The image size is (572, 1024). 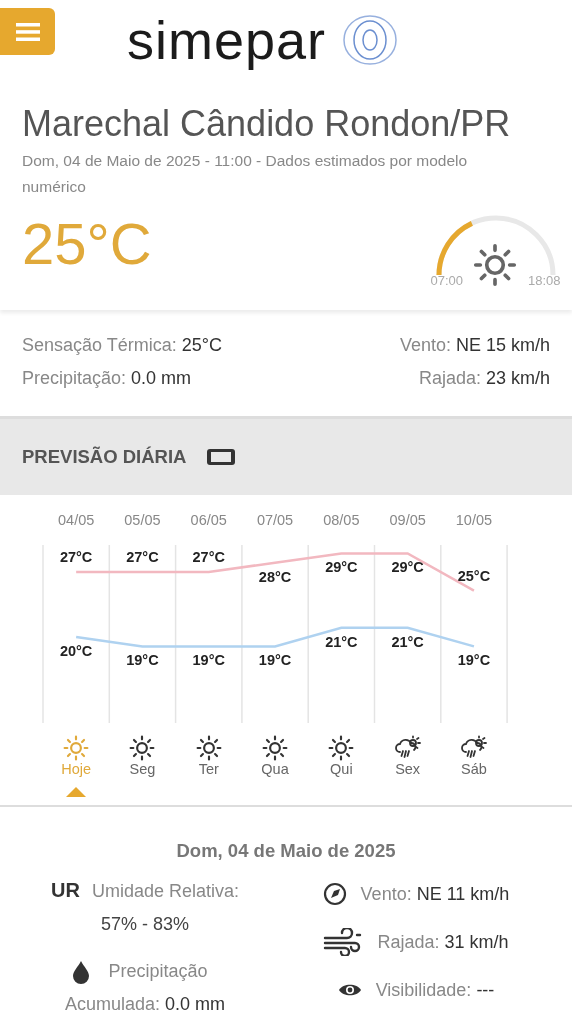 I want to click on sunset-time: 18:08, so click(x=544, y=280).